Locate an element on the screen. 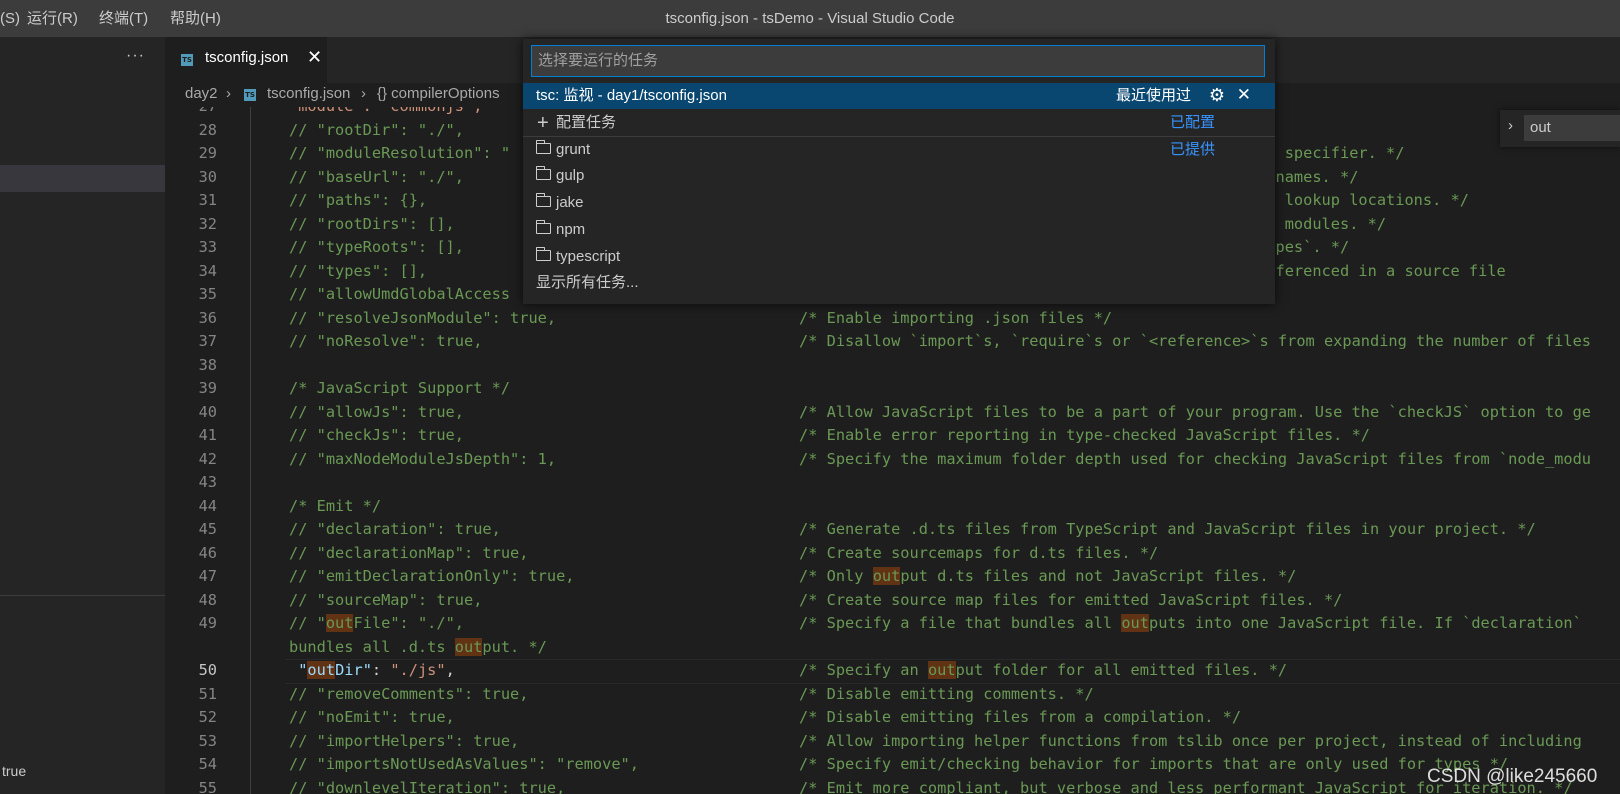 The width and height of the screenshot is (1620, 794). code-text: // "sourceMap": true, is located at coordinates (386, 599).